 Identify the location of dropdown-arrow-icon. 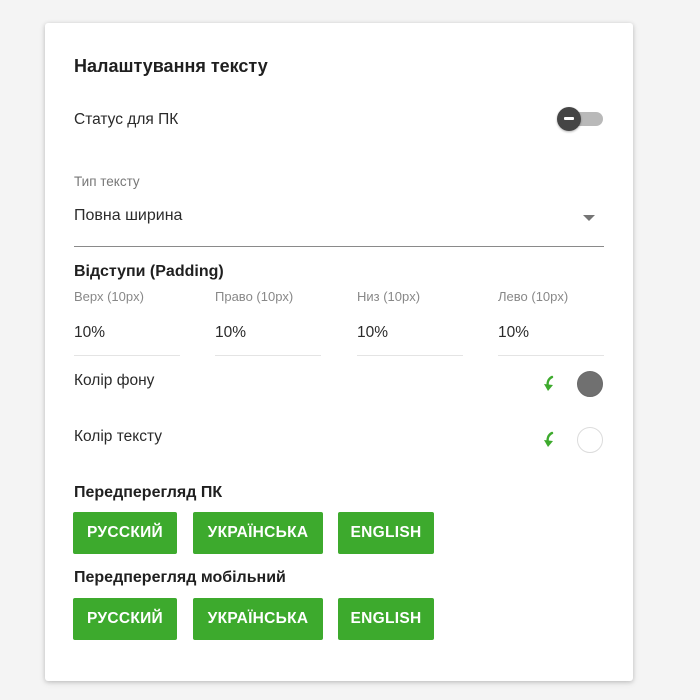
(589, 218).